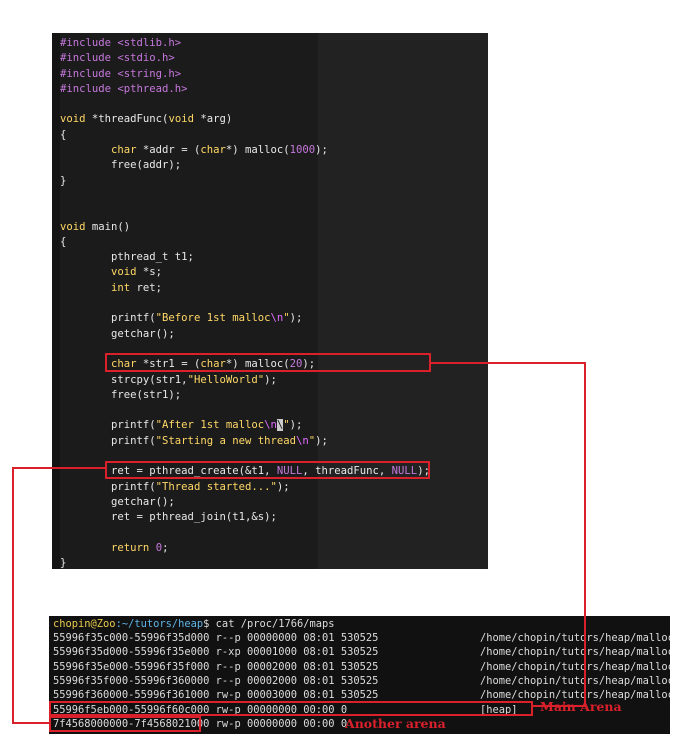 The height and width of the screenshot is (750, 700). What do you see at coordinates (272, 695) in the screenshot?
I see `maps-offset: 00003000` at bounding box center [272, 695].